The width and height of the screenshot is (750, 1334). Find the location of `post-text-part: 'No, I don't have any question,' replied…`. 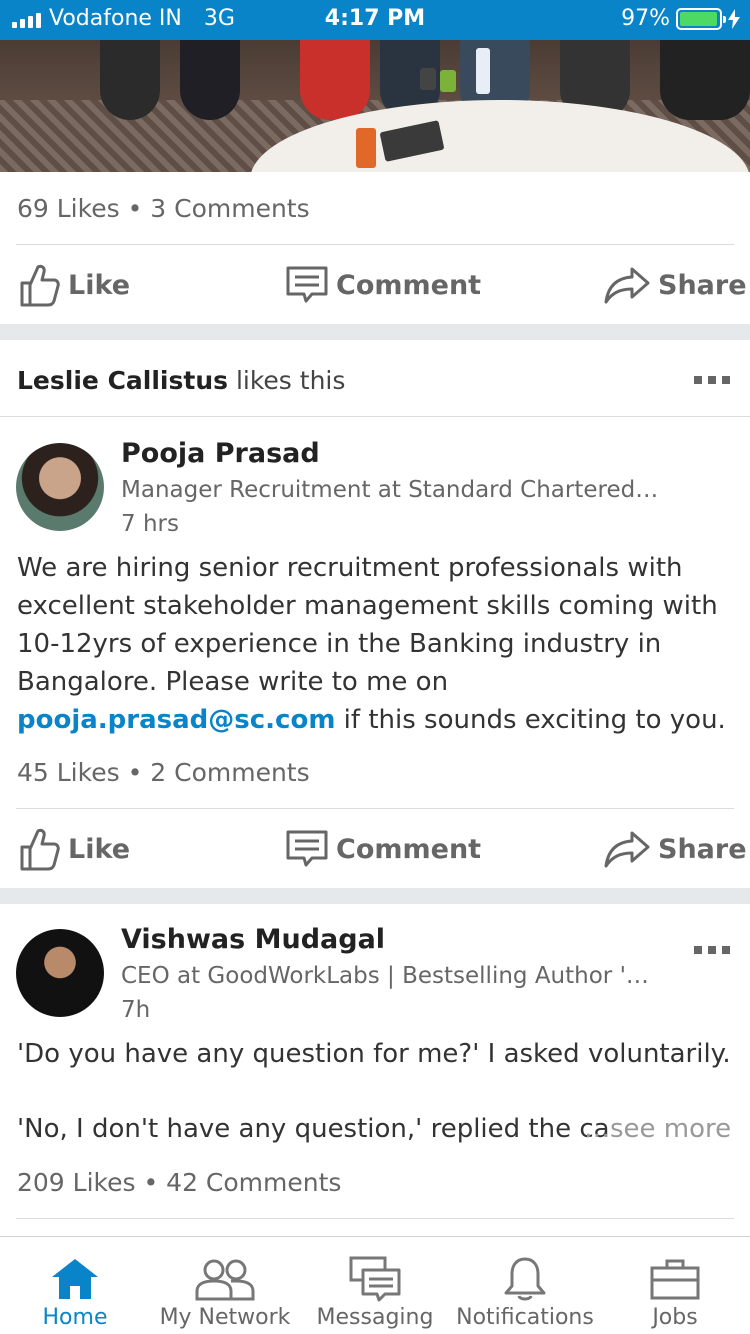

post-text-part: 'No, I don't have any question,' replied… is located at coordinates (313, 1129).